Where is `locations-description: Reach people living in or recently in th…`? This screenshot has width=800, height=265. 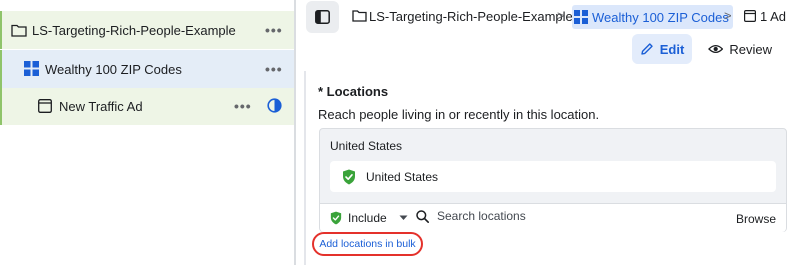
locations-description: Reach people living in or recently in th… is located at coordinates (459, 114).